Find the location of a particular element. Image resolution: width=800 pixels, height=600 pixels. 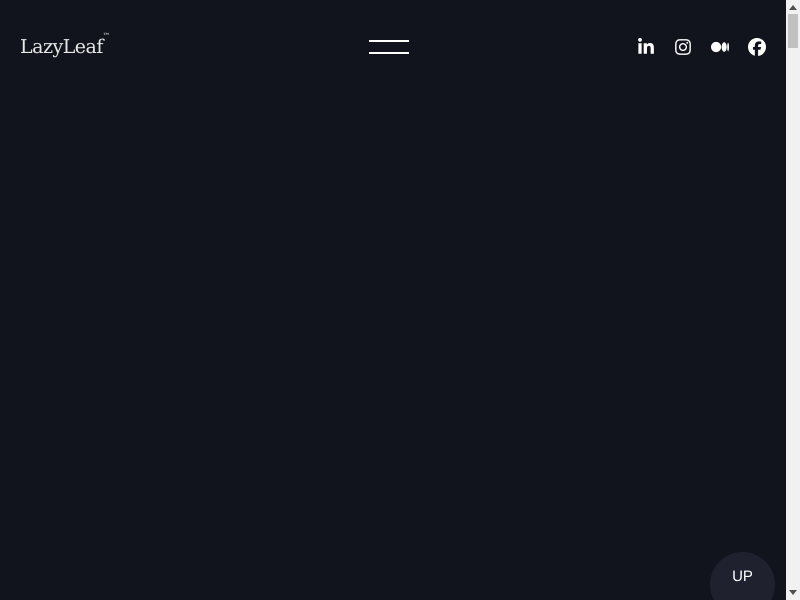

instagram-icon is located at coordinates (683, 47).